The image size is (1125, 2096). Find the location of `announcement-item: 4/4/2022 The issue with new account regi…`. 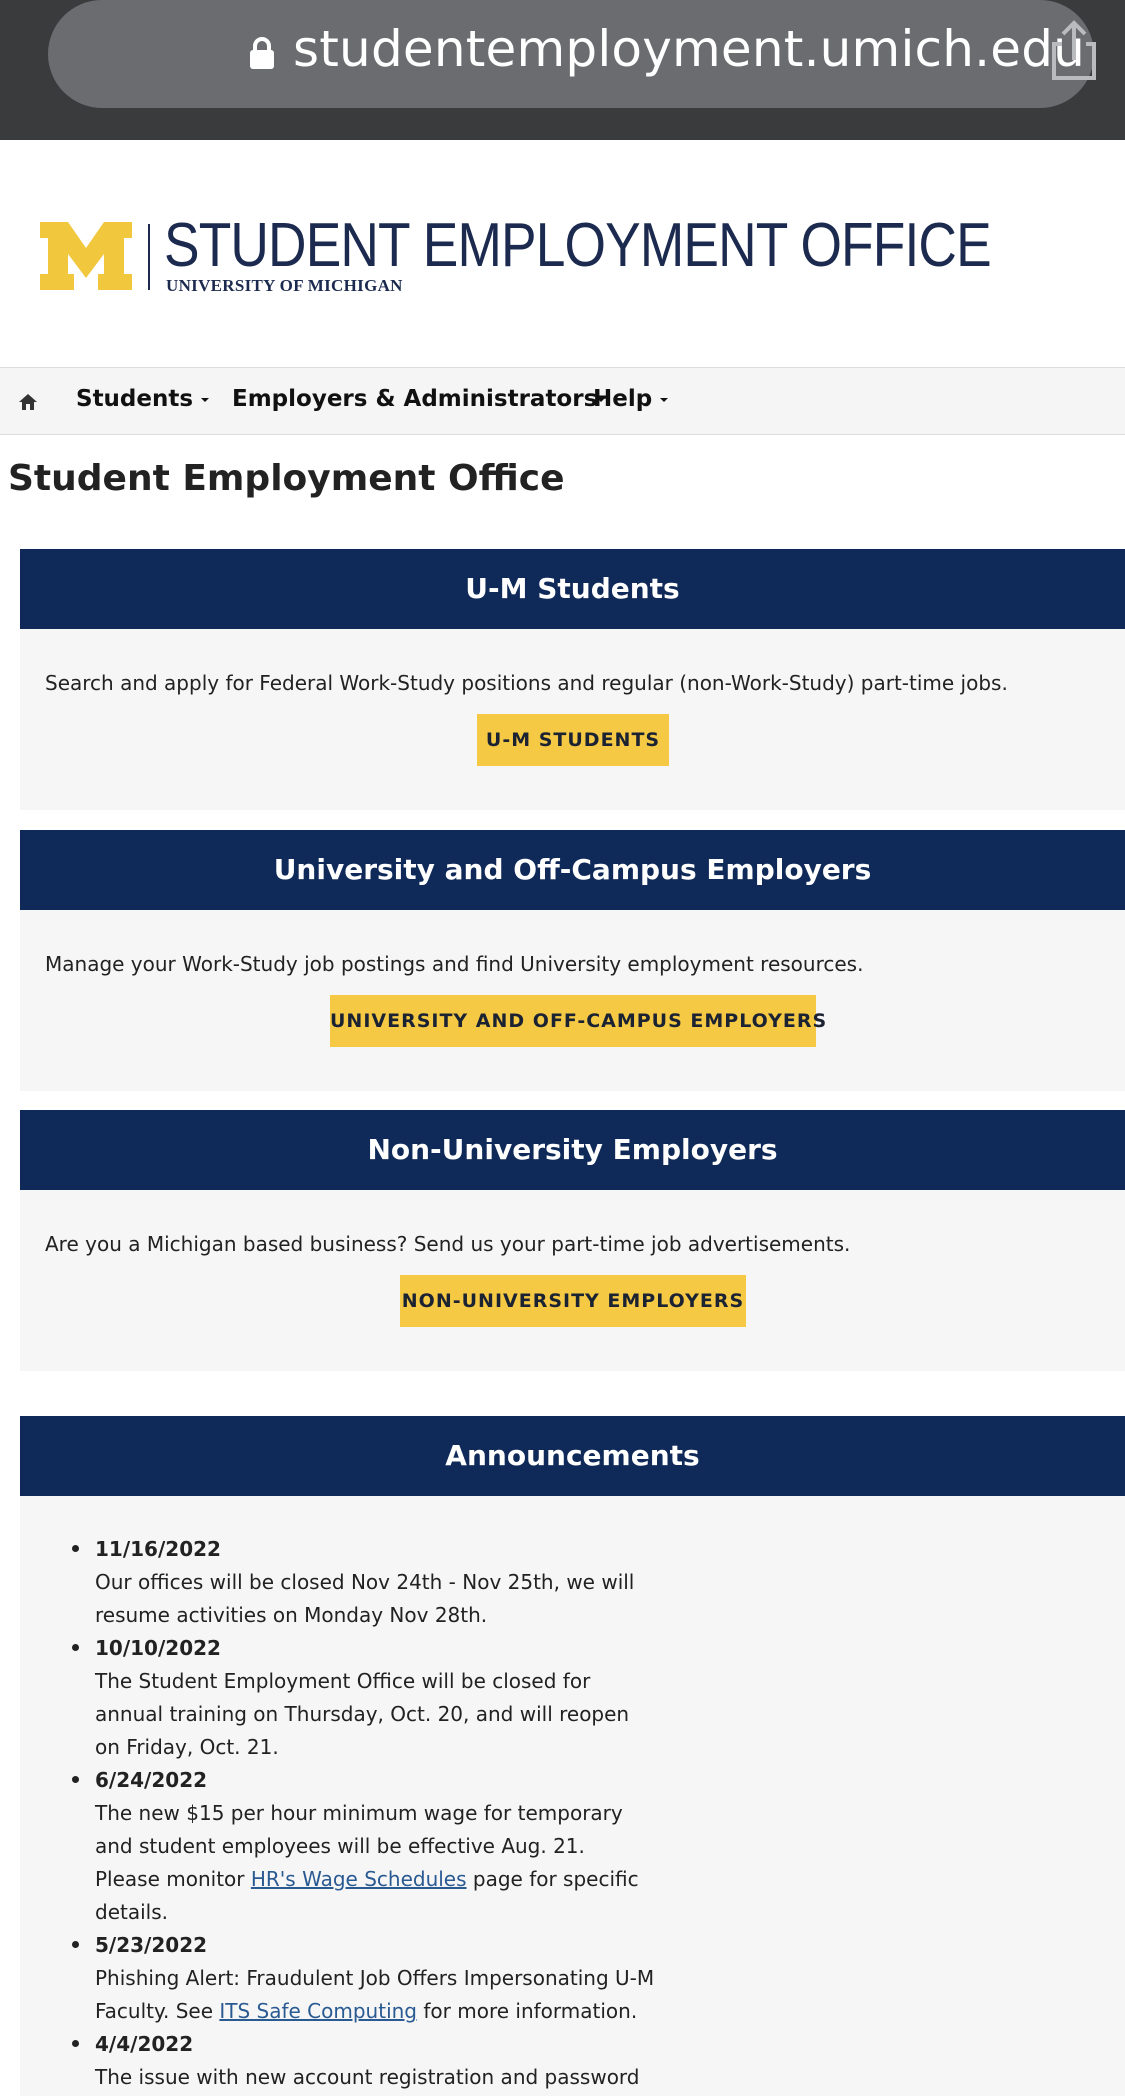

announcement-item: 4/4/2022 The issue with new account regi… is located at coordinates (340, 2061).